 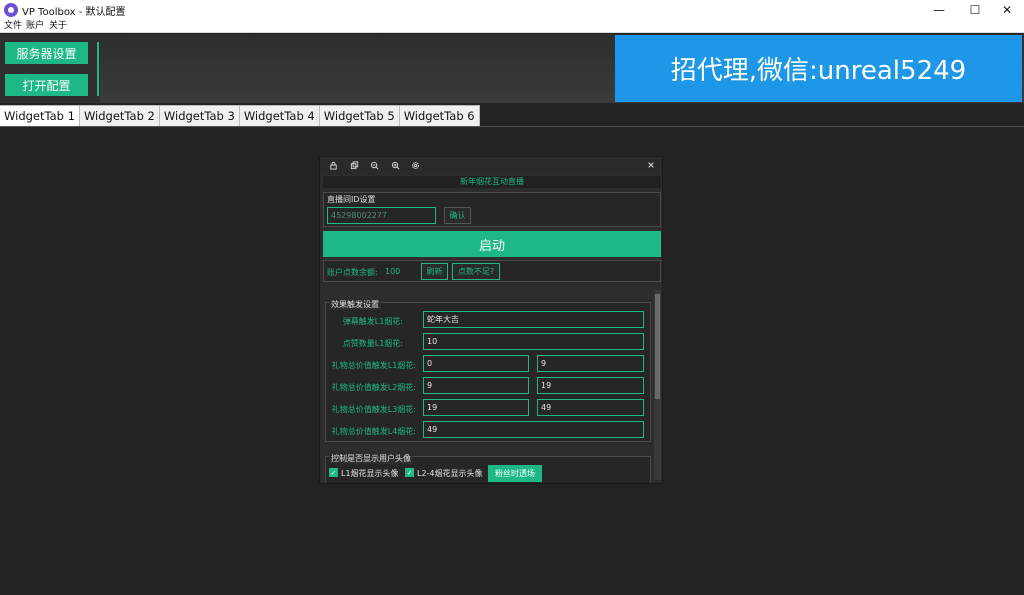 What do you see at coordinates (492, 209) in the screenshot?
I see `room-id-group: 直播间ID设置 45298002277 确认` at bounding box center [492, 209].